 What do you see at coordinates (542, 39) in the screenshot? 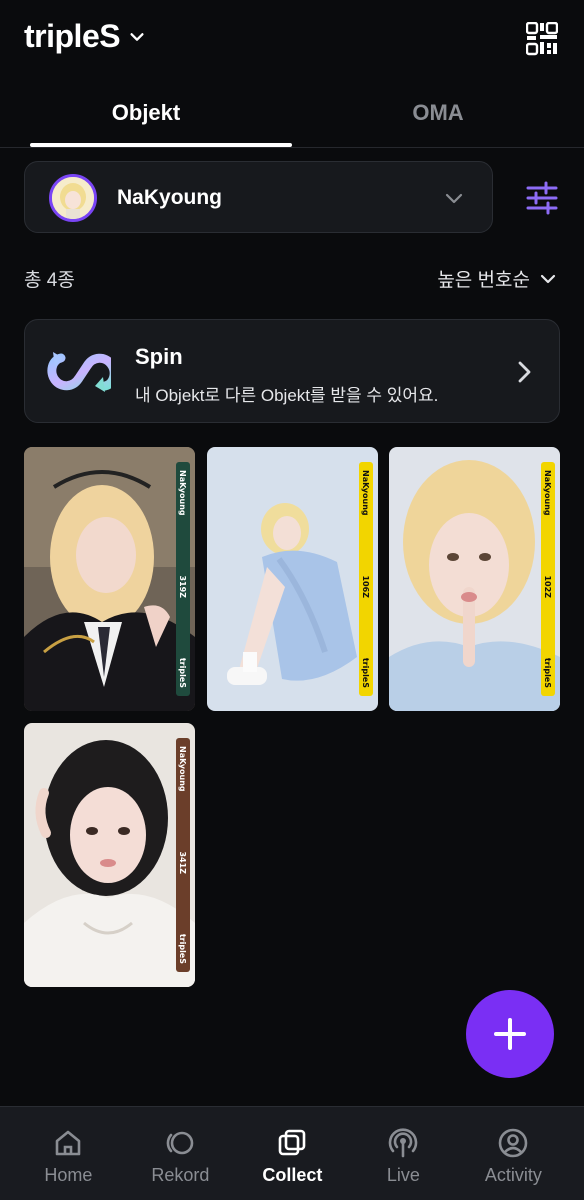
I see `qr-code-icon` at bounding box center [542, 39].